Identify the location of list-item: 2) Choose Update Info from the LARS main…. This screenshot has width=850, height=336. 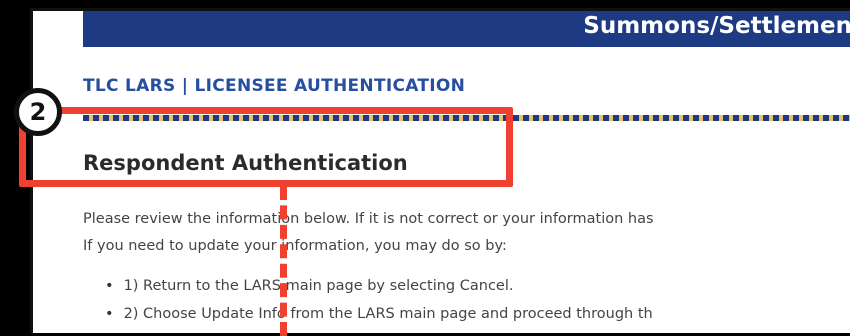
(379, 314).